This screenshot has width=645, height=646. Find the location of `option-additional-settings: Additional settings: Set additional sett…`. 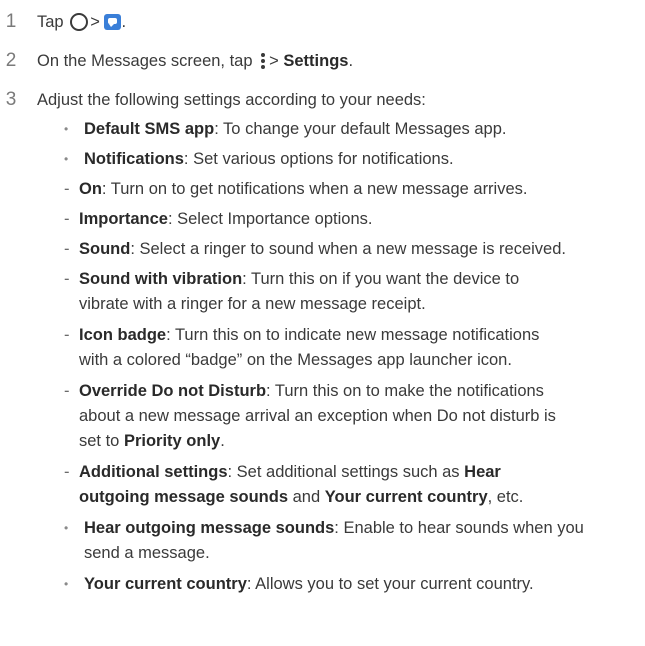

option-additional-settings: Additional settings: Set additional sett… is located at coordinates (290, 472).